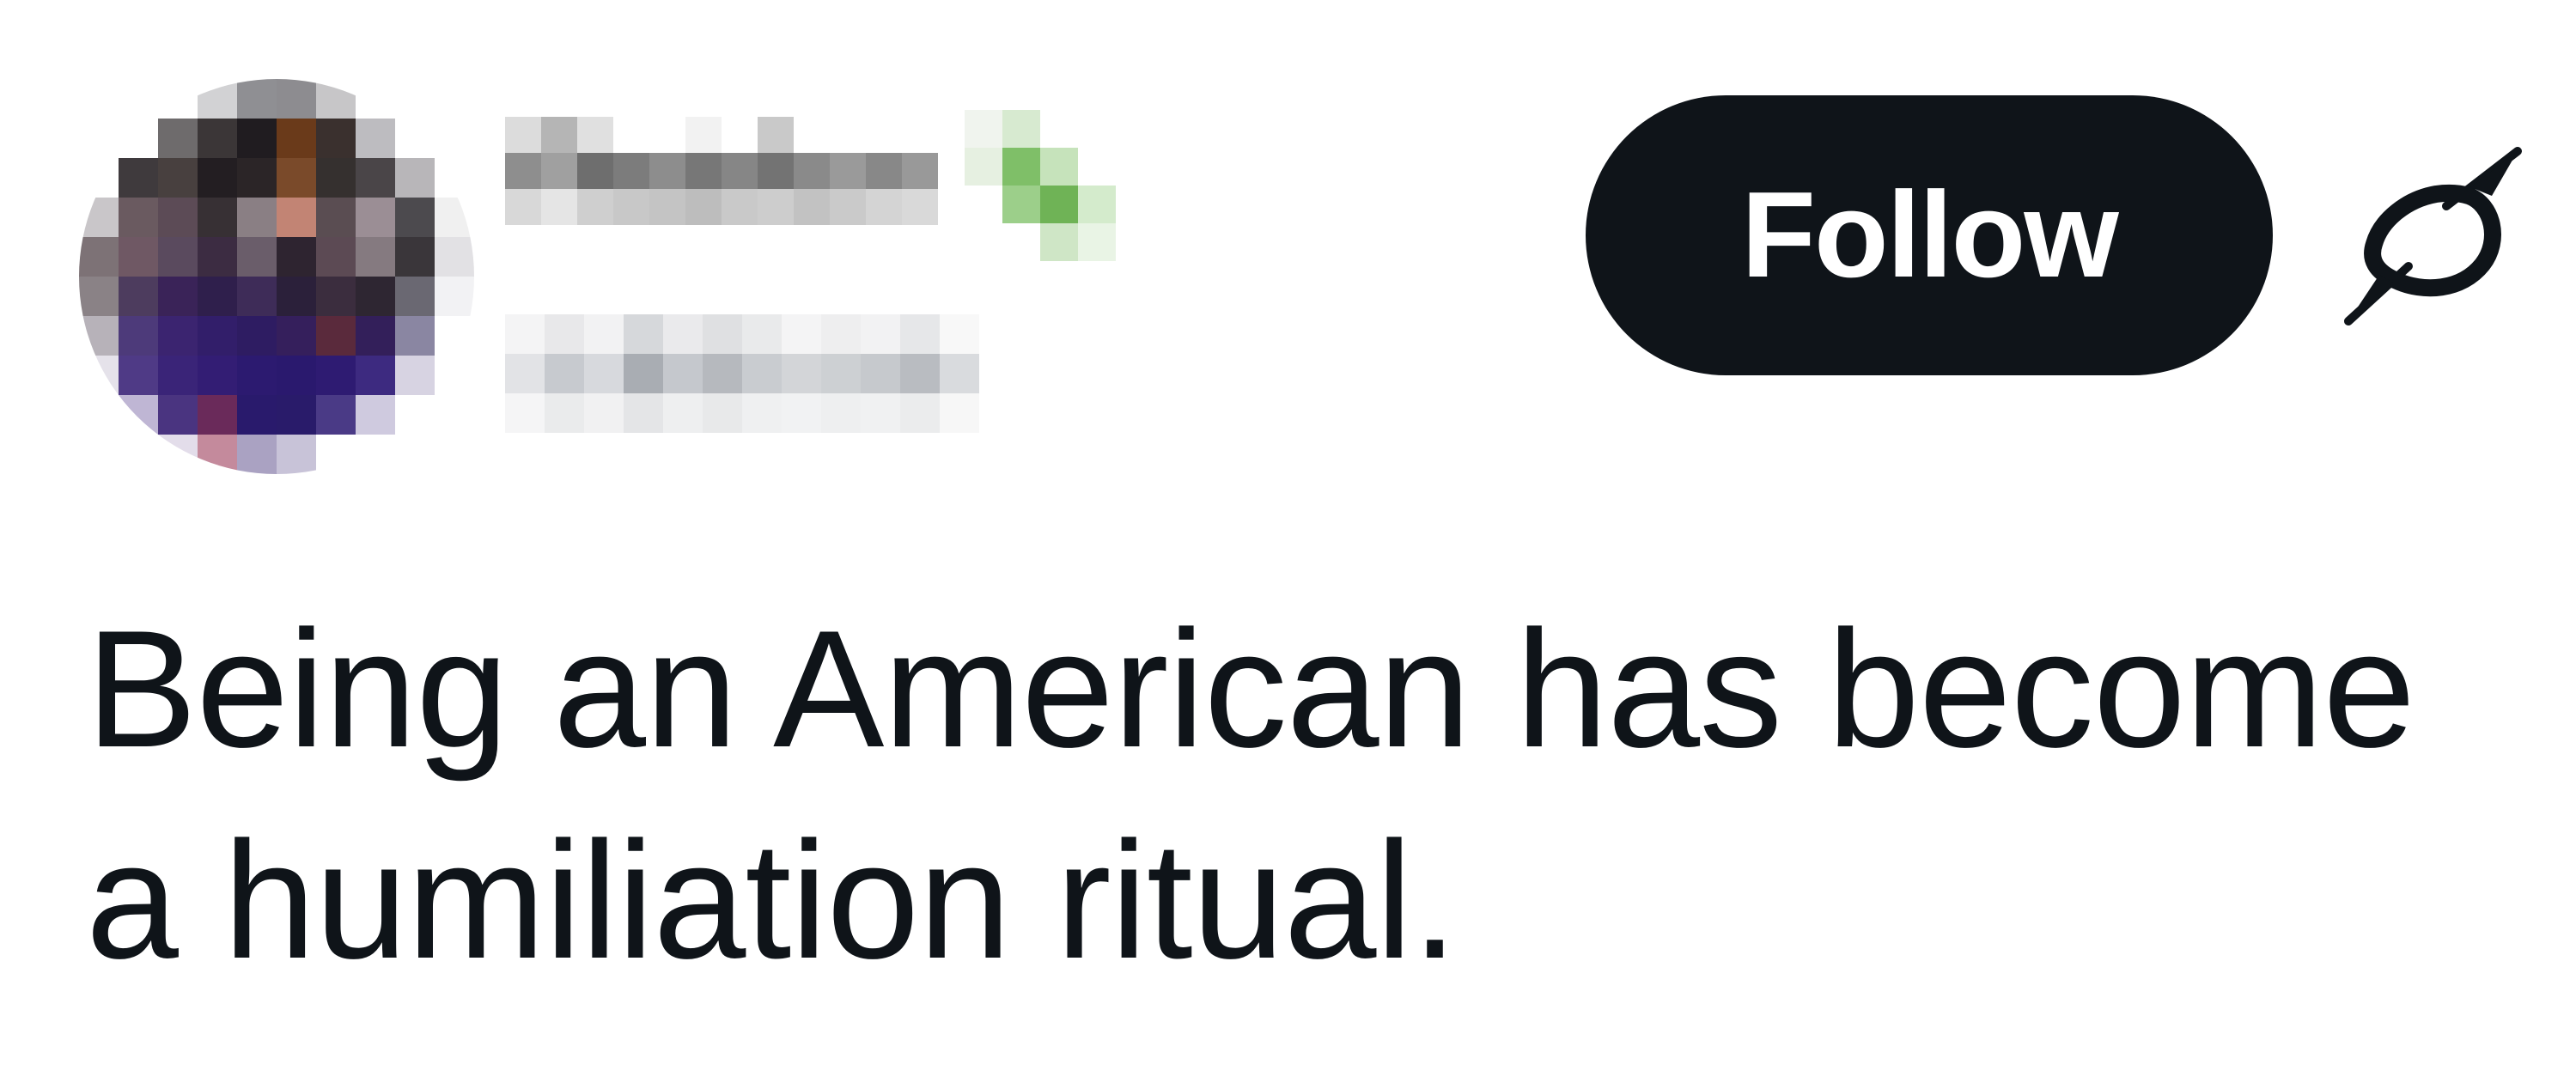 Image resolution: width=2576 pixels, height=1083 pixels. I want to click on grok-icon, so click(2436, 236).